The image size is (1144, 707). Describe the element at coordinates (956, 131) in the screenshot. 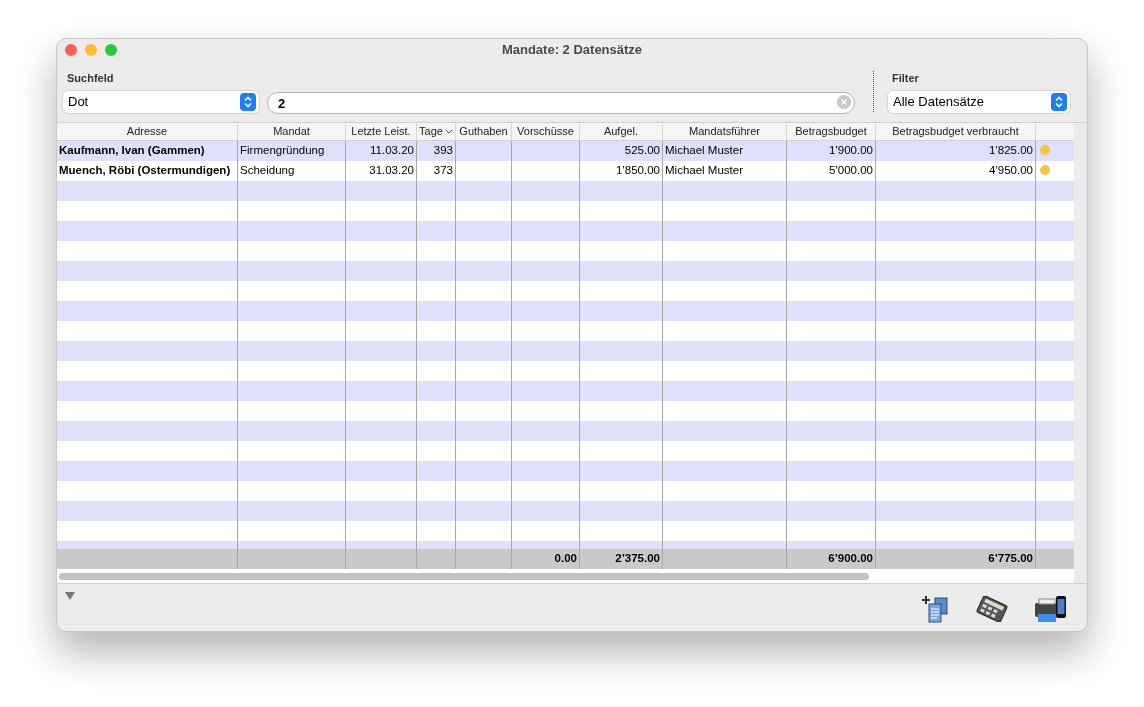

I see `column-header: Betragsbudget verbraucht` at that location.